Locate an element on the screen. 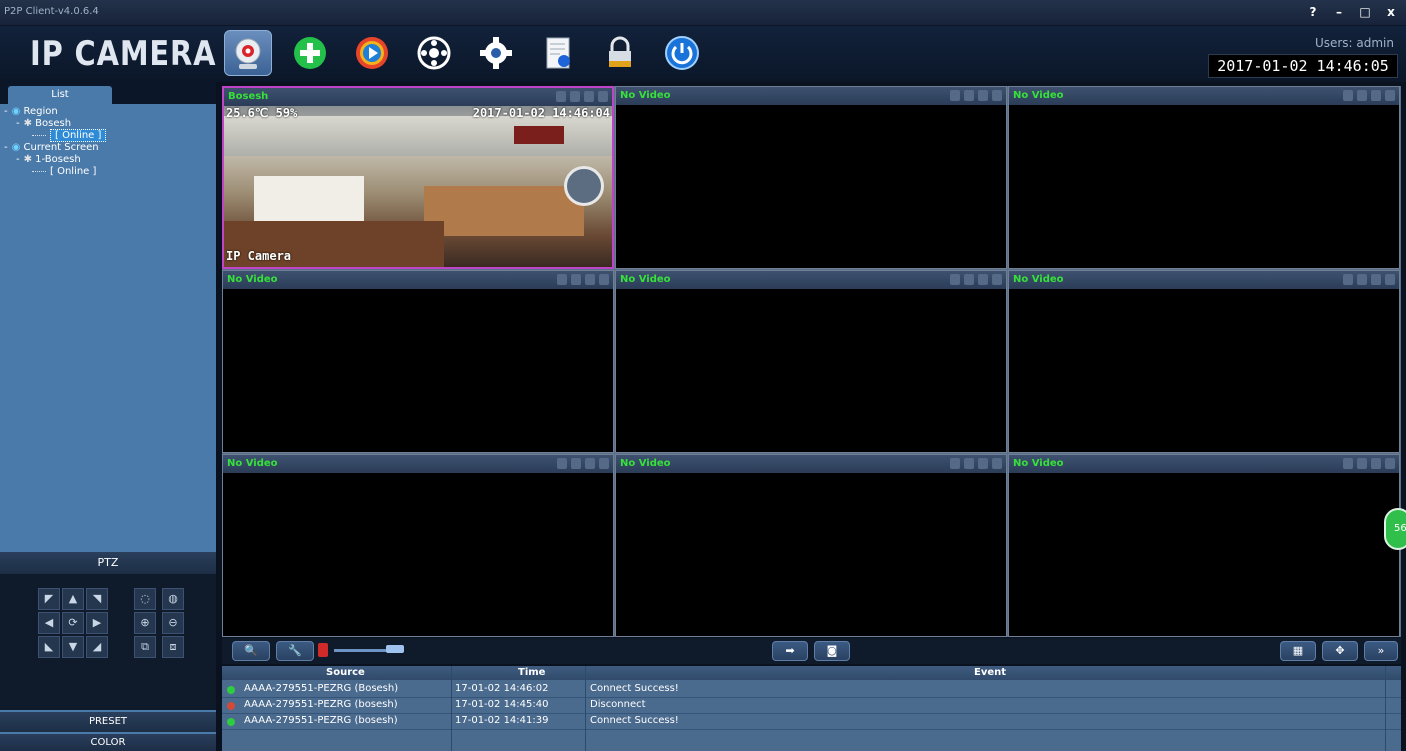  wrench-icon: 🔧 is located at coordinates (295, 651).